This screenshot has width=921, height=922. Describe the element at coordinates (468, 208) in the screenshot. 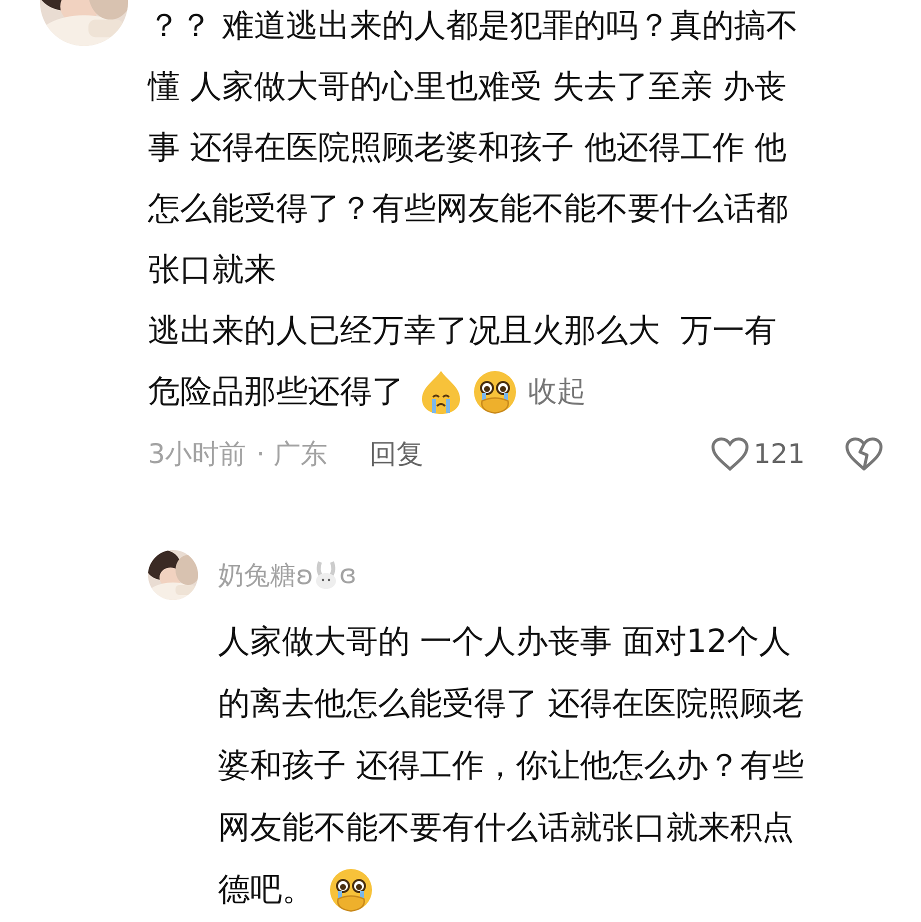

I see `comment-text: 怎么能受得了？有些网友能不能不要什么话都` at that location.